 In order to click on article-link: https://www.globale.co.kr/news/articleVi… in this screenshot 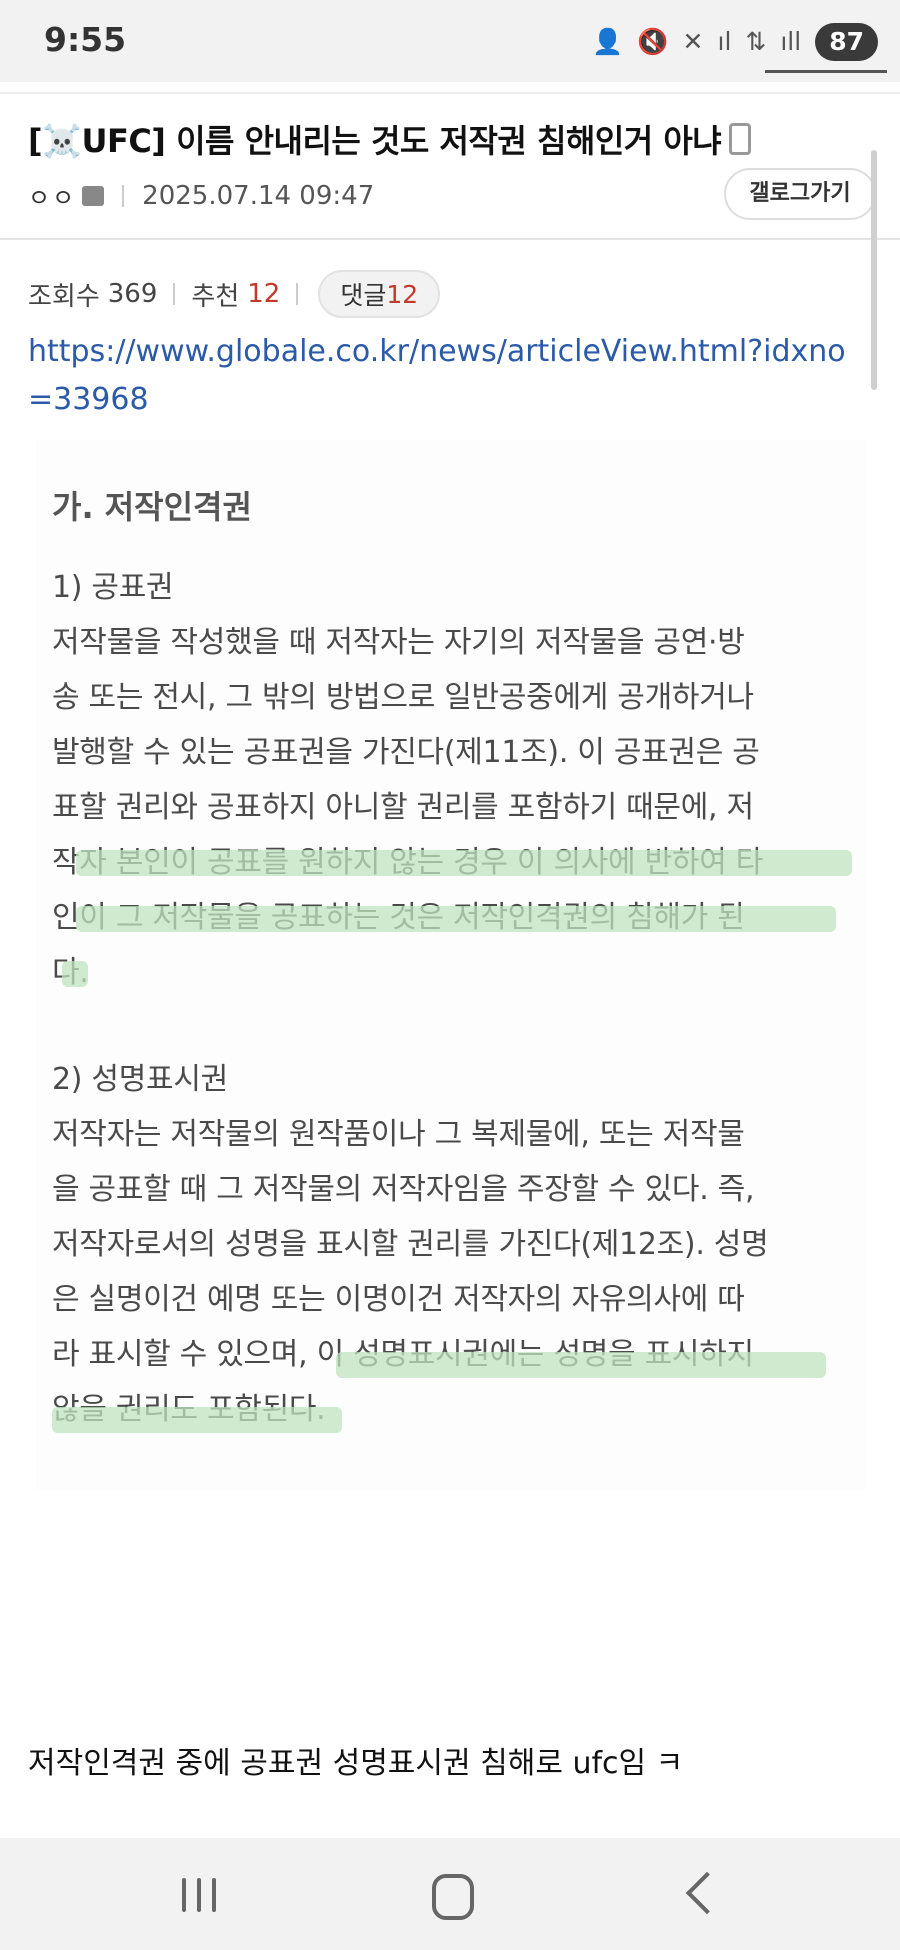, I will do `click(448, 376)`.